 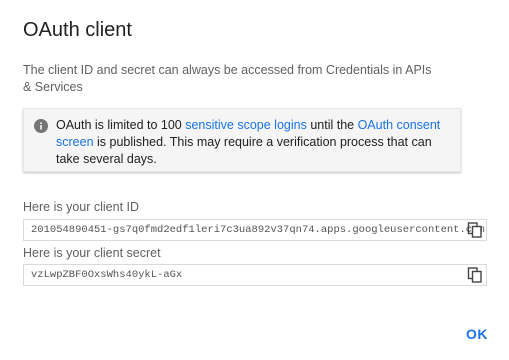 I want to click on client-secret-label: Here is your client secret, so click(x=92, y=253).